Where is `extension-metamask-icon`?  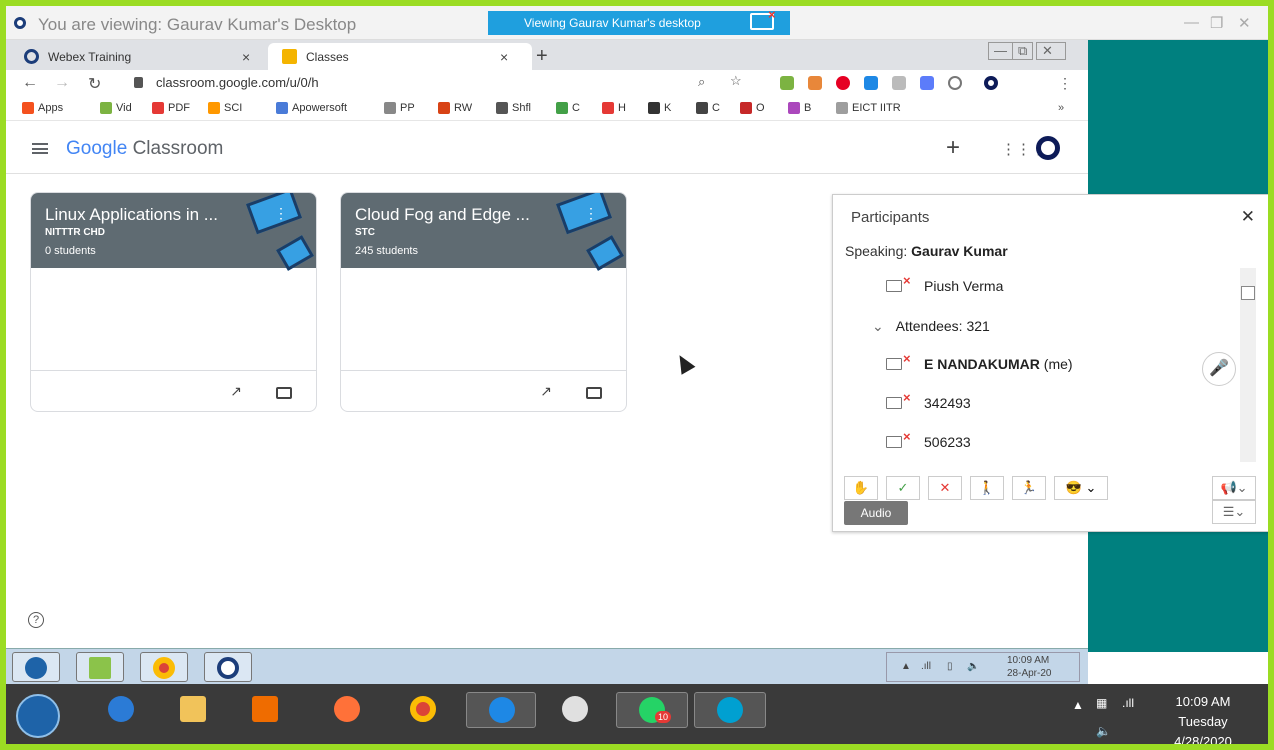
extension-metamask-icon is located at coordinates (815, 83).